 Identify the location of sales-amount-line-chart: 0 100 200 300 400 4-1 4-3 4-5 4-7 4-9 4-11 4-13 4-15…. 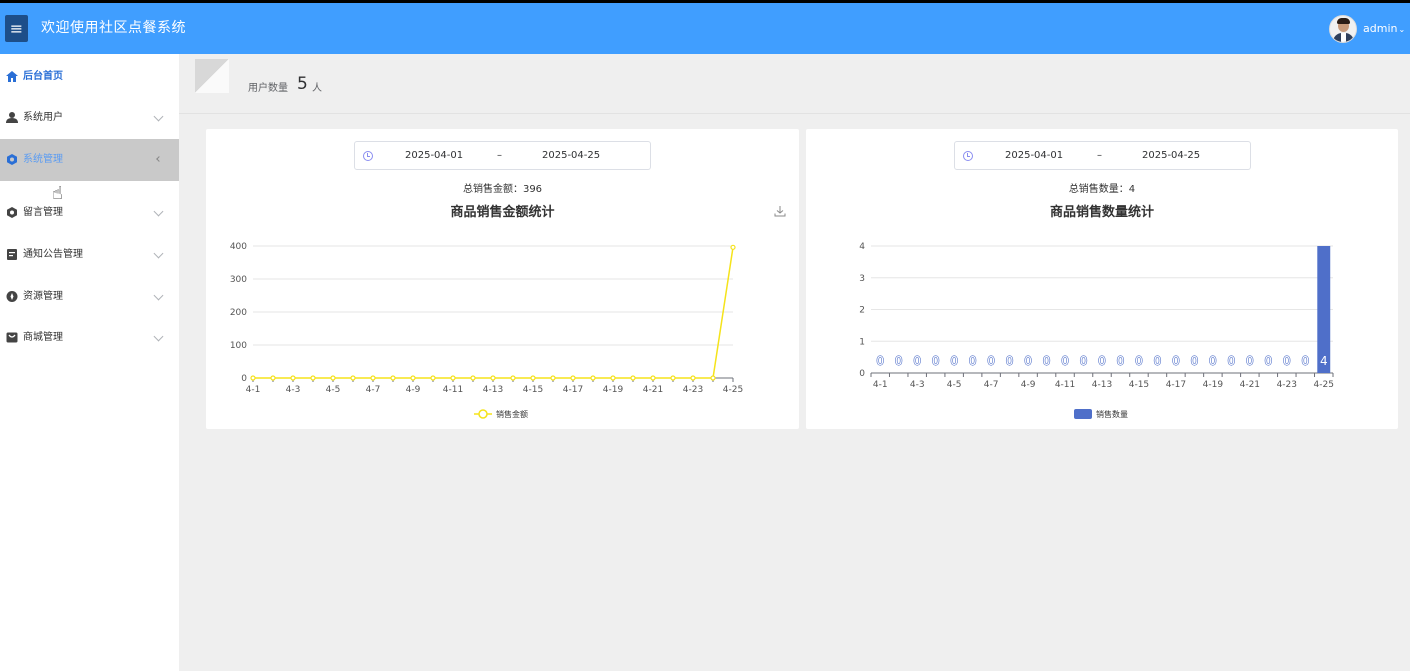
(486, 330).